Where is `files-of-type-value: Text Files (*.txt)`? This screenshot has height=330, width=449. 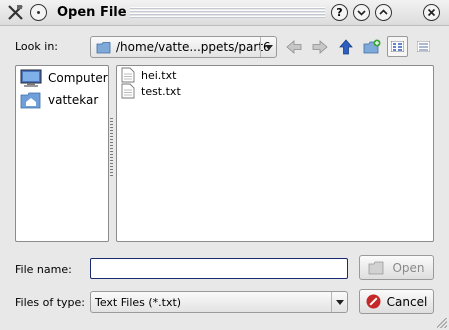
files-of-type-value: Text Files (*.txt) is located at coordinates (138, 302).